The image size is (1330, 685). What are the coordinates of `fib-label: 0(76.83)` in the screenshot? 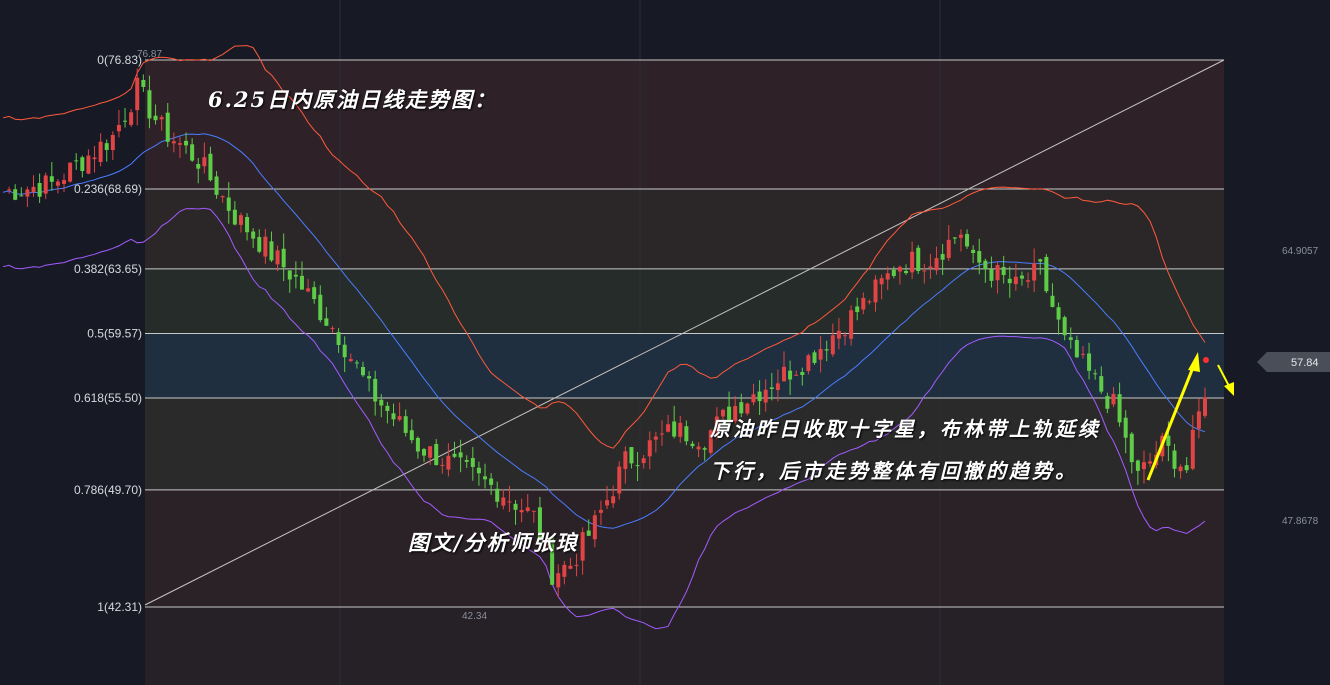 It's located at (119, 60).